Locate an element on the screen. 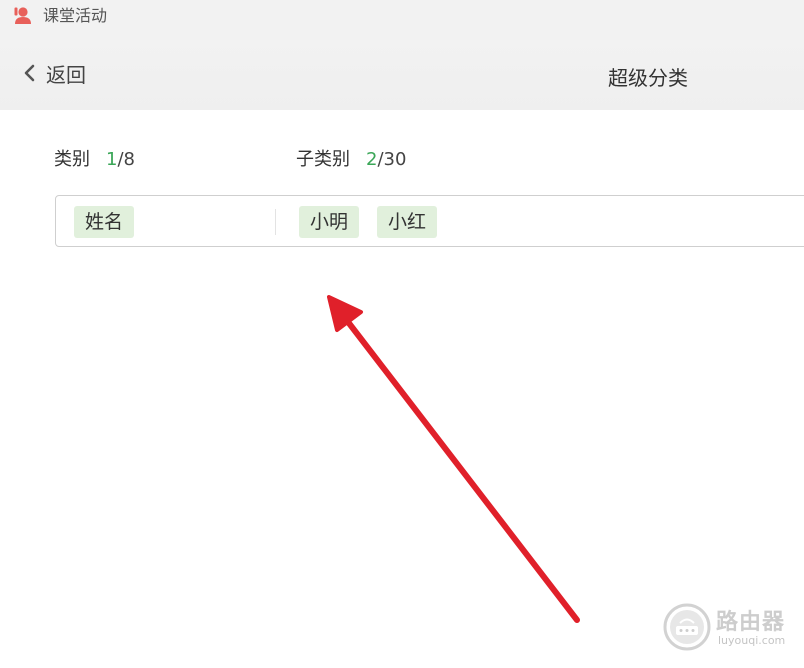  subcategory-tag: 小红 is located at coordinates (407, 222).